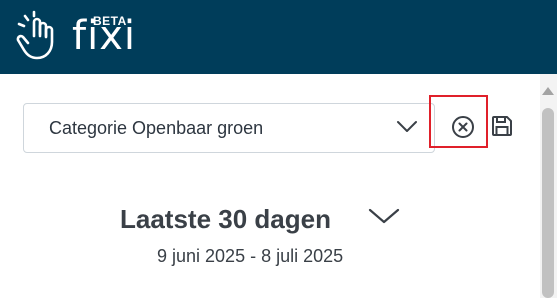 Image resolution: width=557 pixels, height=298 pixels. What do you see at coordinates (463, 127) in the screenshot?
I see `close-circle-icon` at bounding box center [463, 127].